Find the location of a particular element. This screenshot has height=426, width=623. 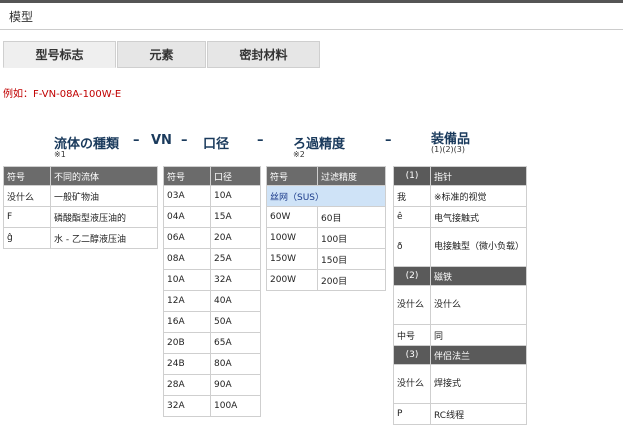

column-header: 过滤精度 is located at coordinates (351, 176).